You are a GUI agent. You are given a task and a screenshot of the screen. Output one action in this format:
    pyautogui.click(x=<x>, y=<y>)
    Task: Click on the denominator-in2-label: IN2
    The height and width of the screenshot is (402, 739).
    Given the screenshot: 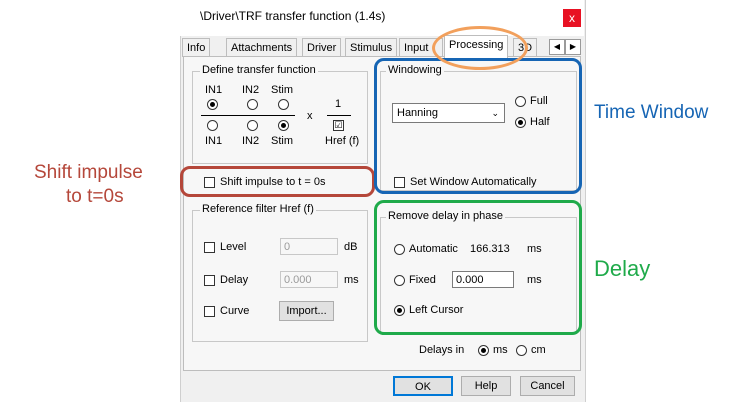 What is the action you would take?
    pyautogui.click(x=251, y=141)
    